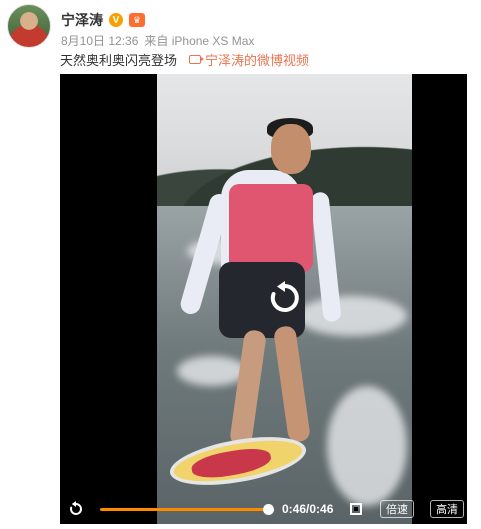 This screenshot has height=529, width=481. Describe the element at coordinates (197, 59) in the screenshot. I see `video-camera-icon` at that location.